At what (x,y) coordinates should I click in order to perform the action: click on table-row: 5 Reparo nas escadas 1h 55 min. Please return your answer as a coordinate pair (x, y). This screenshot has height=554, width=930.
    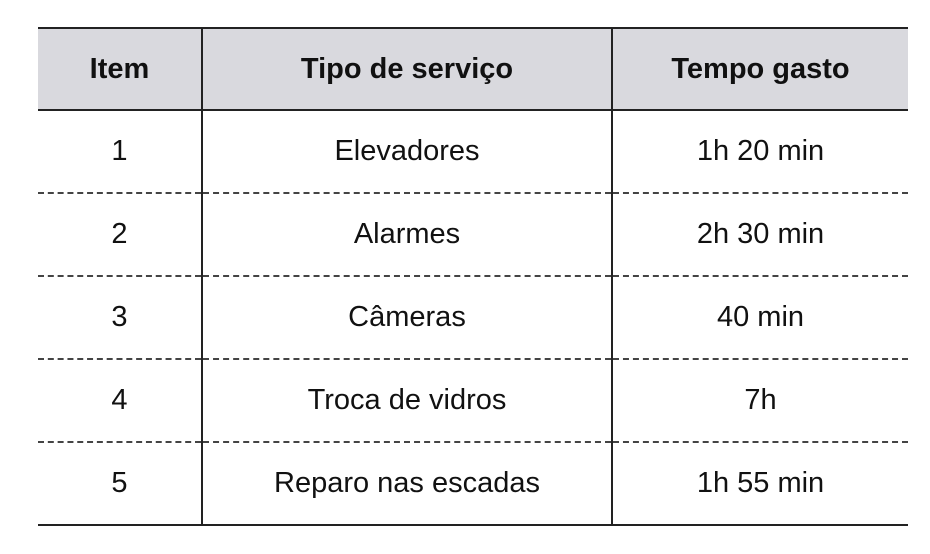
    Looking at the image, I should click on (473, 484).